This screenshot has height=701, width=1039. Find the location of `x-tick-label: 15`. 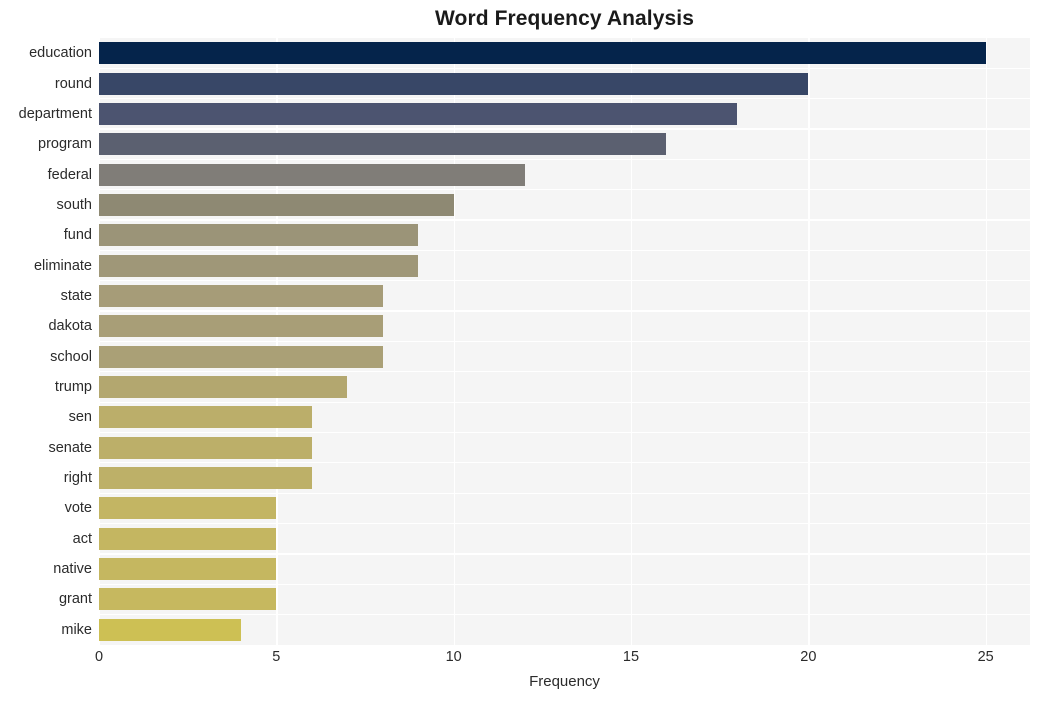

x-tick-label: 15 is located at coordinates (631, 657).